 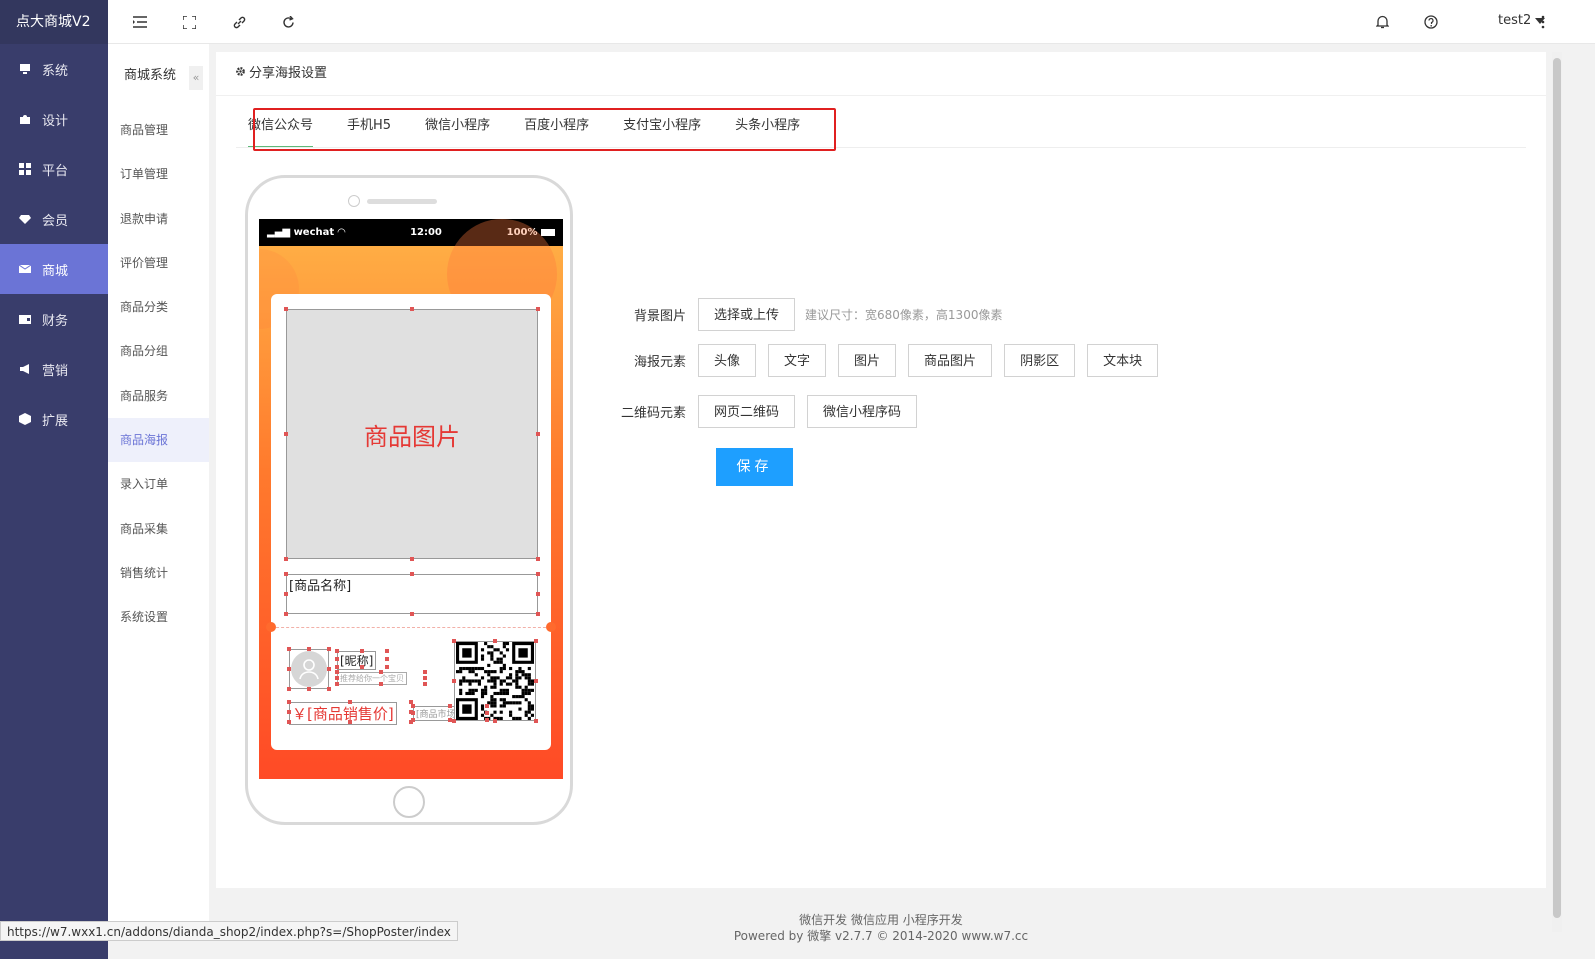 I want to click on save-button: 保存, so click(x=754, y=467).